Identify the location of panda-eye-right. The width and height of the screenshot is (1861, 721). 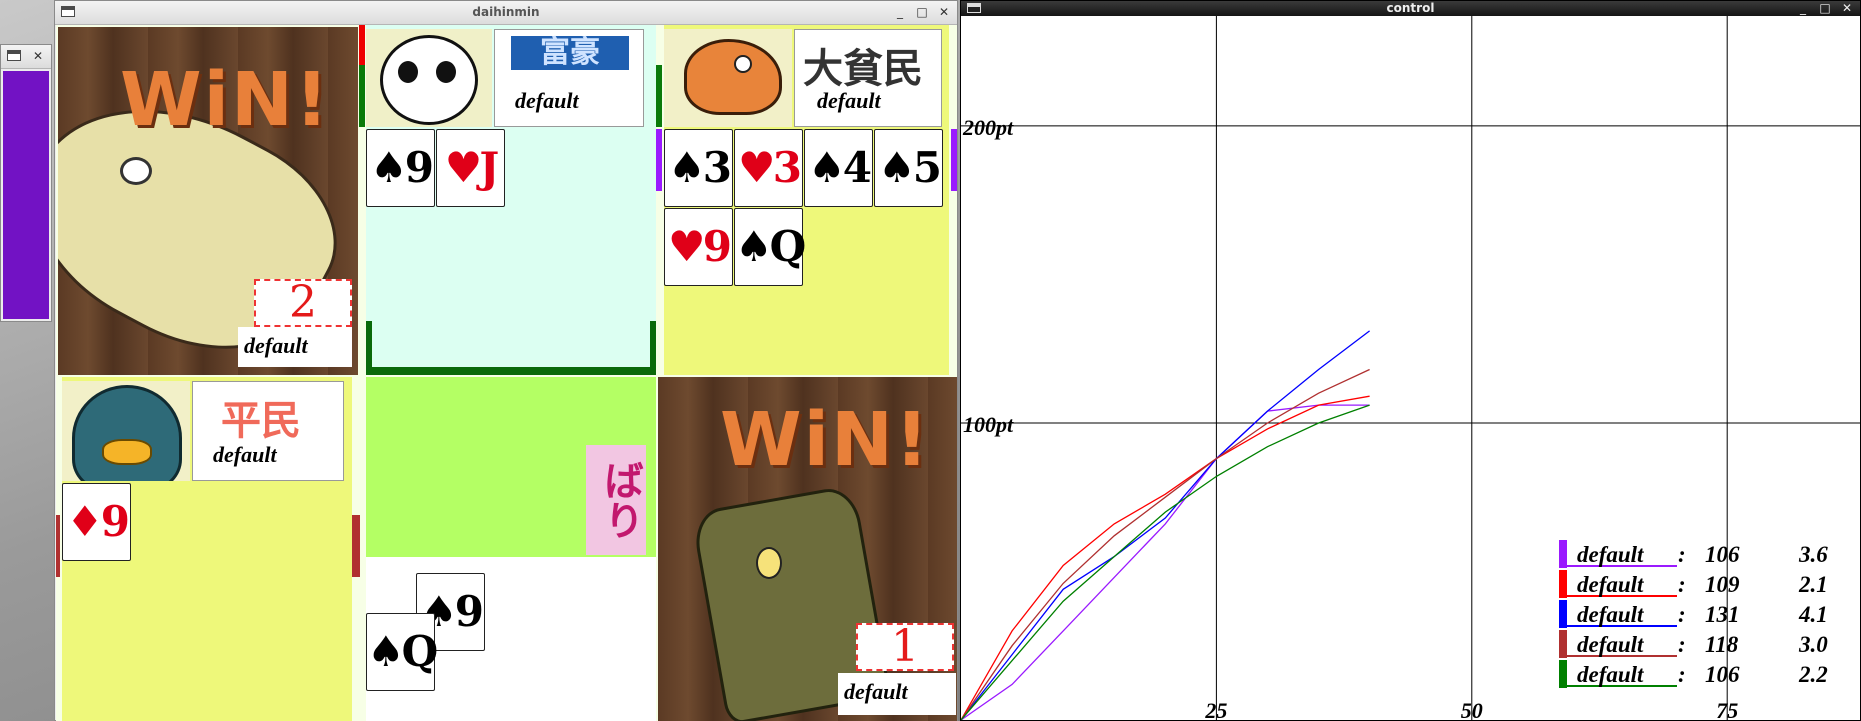
(446, 72).